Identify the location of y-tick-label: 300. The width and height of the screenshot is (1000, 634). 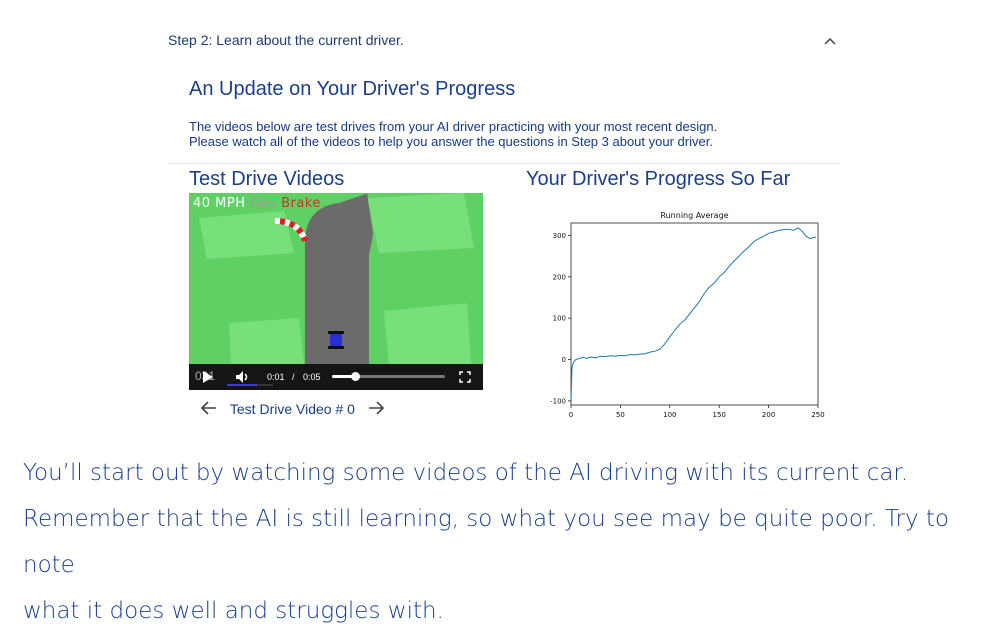
(559, 236).